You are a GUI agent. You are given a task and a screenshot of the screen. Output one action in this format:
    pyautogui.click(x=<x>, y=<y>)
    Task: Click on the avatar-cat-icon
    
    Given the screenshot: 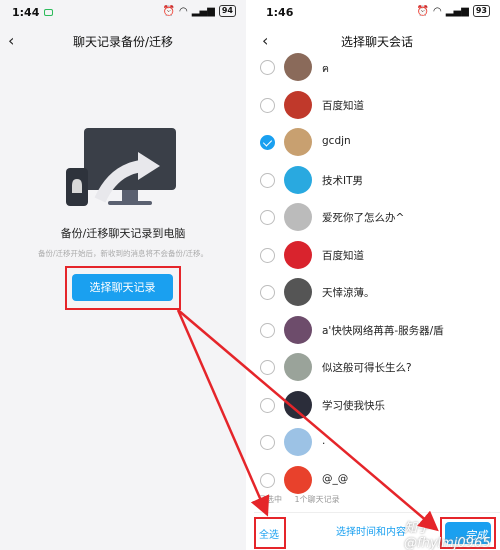 What is the action you would take?
    pyautogui.click(x=298, y=142)
    